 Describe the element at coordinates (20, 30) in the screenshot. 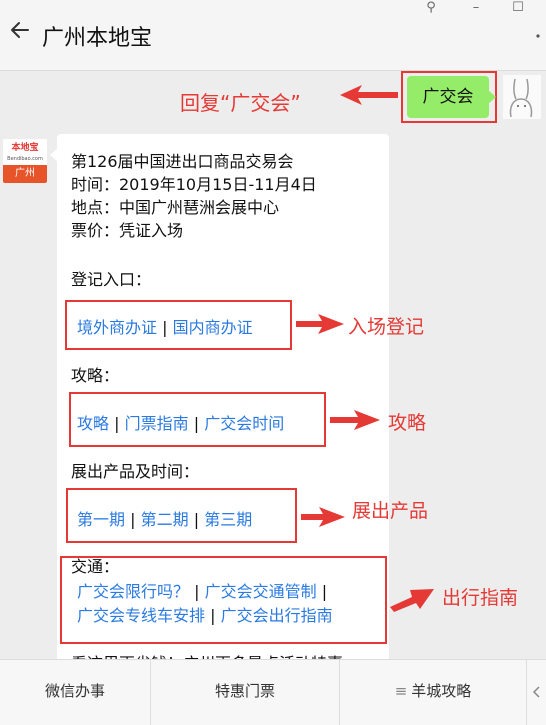

I see `back-arrow-icon` at that location.